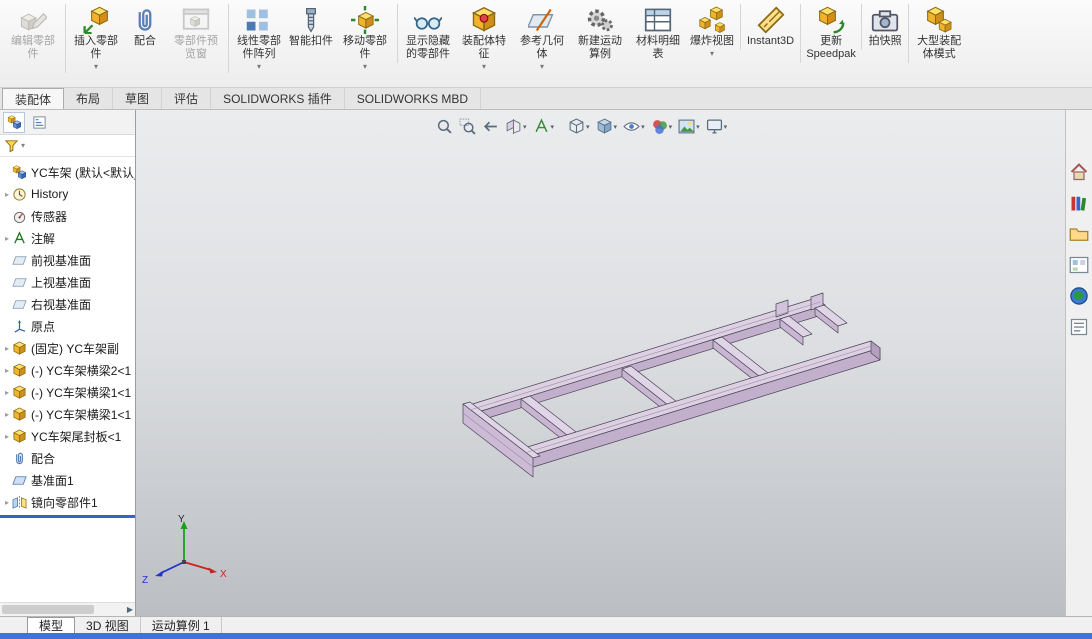 The width and height of the screenshot is (1092, 639). I want to click on panel-horizontal-scrollbar: ▶, so click(67, 609).